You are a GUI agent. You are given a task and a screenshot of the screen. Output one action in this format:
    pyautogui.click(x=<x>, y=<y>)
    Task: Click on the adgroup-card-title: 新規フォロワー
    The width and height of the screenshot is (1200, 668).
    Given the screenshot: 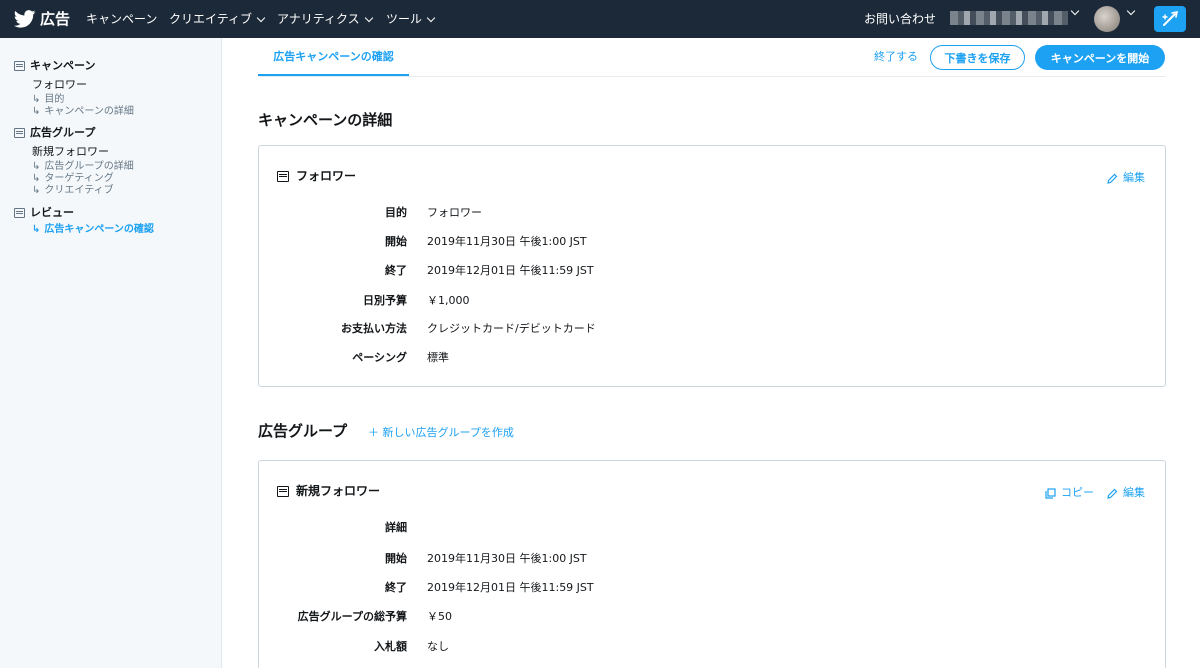 What is the action you would take?
    pyautogui.click(x=328, y=491)
    